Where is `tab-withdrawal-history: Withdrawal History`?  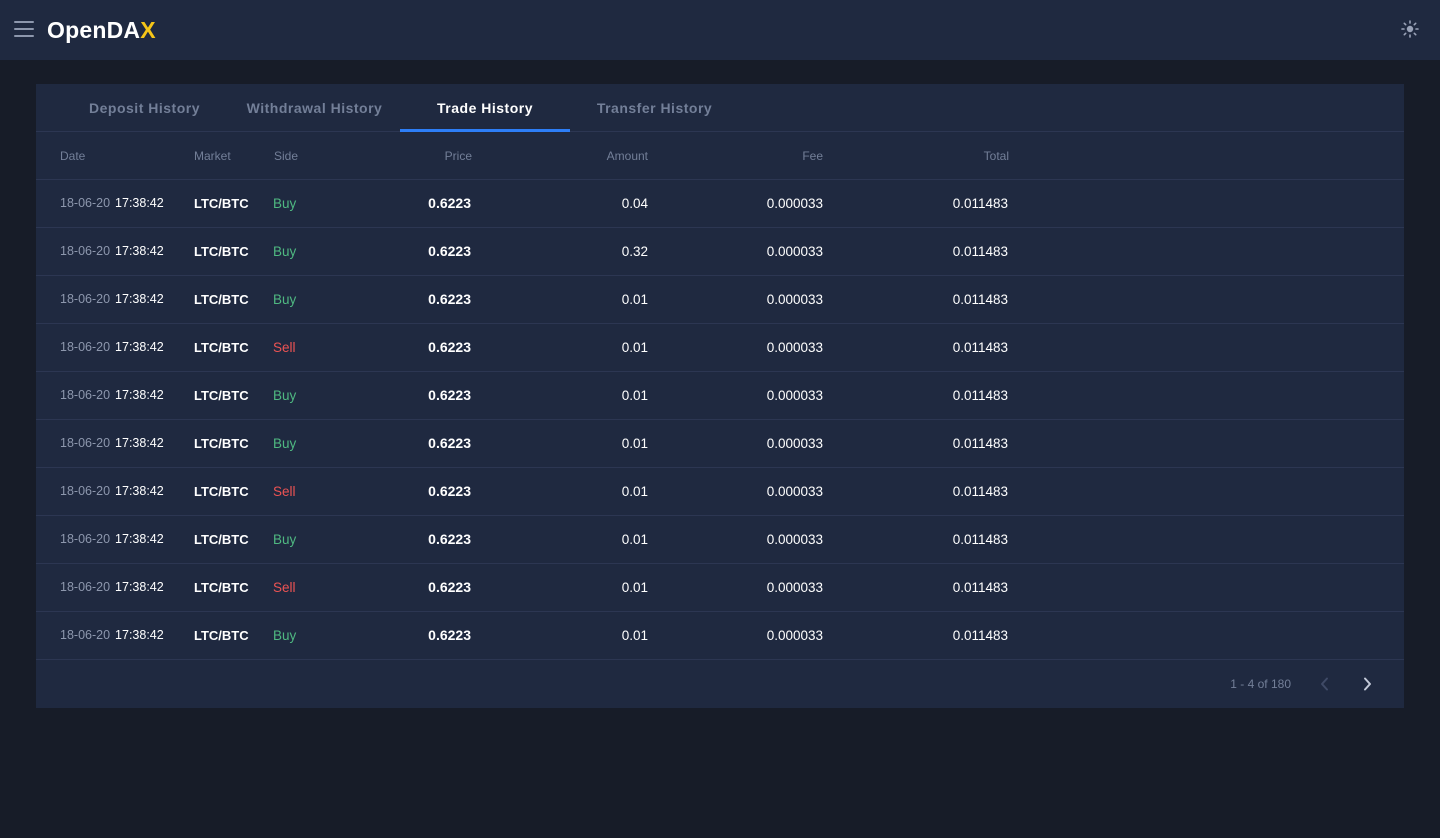
tab-withdrawal-history: Withdrawal History is located at coordinates (314, 108).